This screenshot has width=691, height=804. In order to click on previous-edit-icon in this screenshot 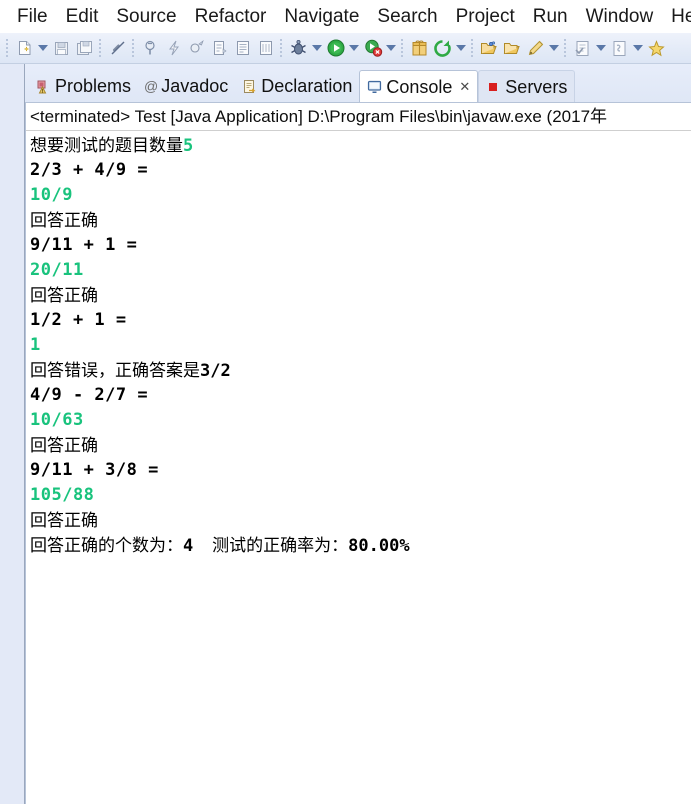, I will do `click(619, 48)`.